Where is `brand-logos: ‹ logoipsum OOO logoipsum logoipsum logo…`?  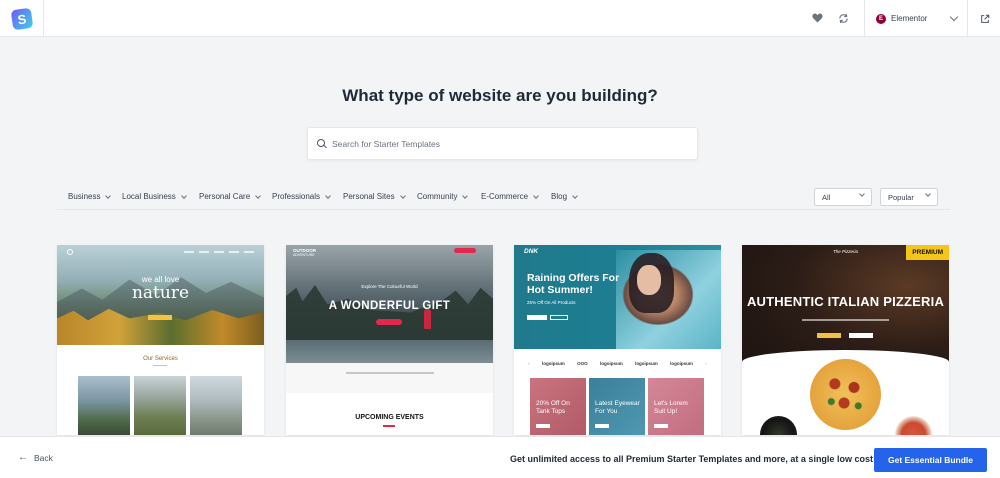 brand-logos: ‹ logoipsum OOO logoipsum logoipsum logo… is located at coordinates (617, 363).